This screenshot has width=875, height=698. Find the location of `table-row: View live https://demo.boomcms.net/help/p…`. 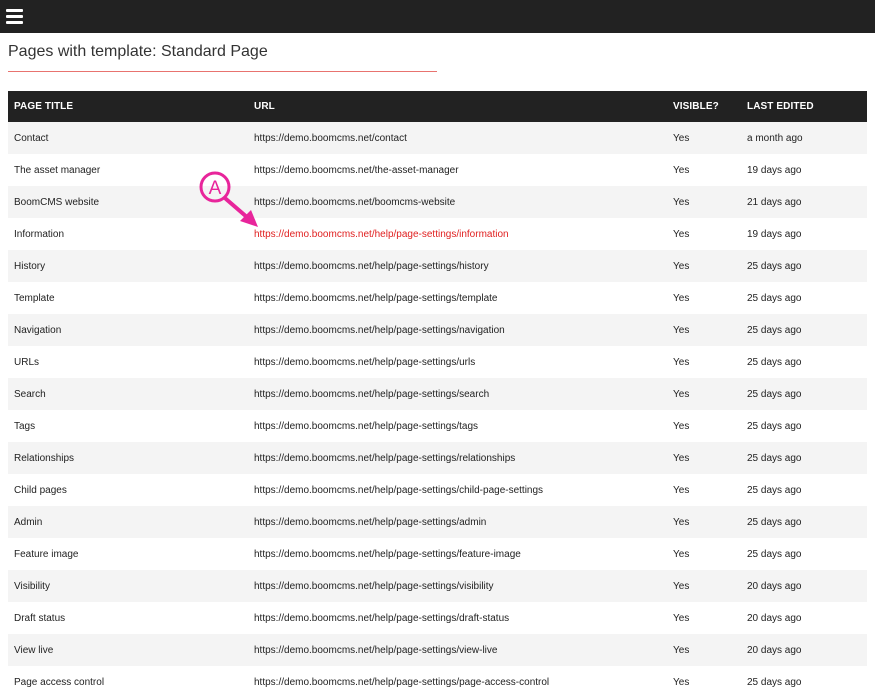

table-row: View live https://demo.boomcms.net/help/p… is located at coordinates (437, 650).